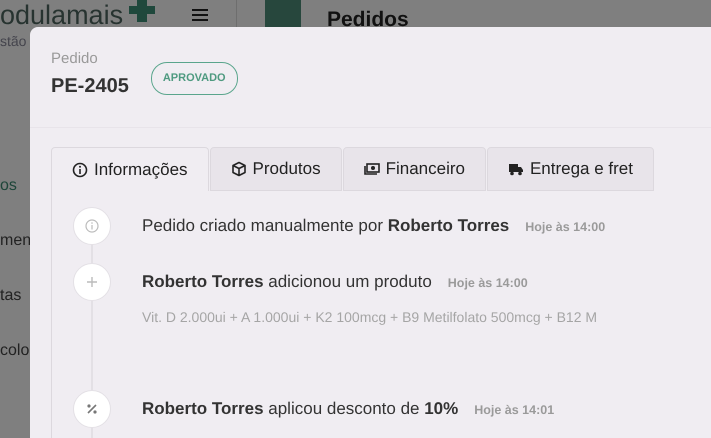 The height and width of the screenshot is (438, 711). Describe the element at coordinates (238, 169) in the screenshot. I see `box-icon` at that location.